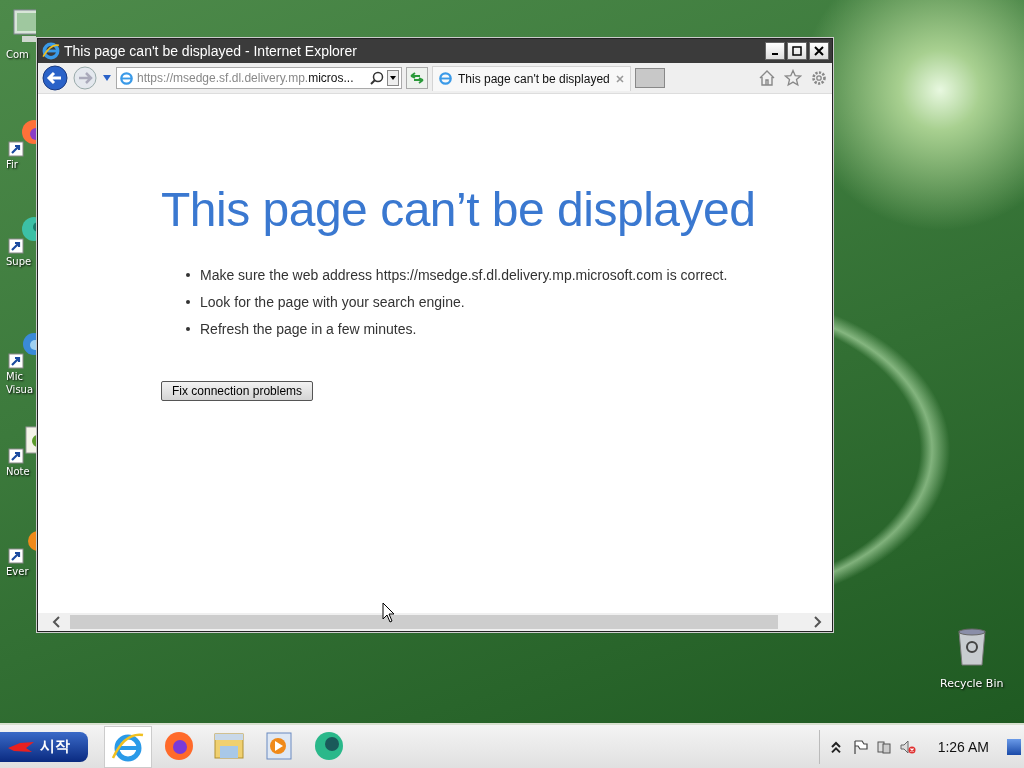 This screenshot has height=768, width=1024. I want to click on notepad-icon, so click(22, 445).